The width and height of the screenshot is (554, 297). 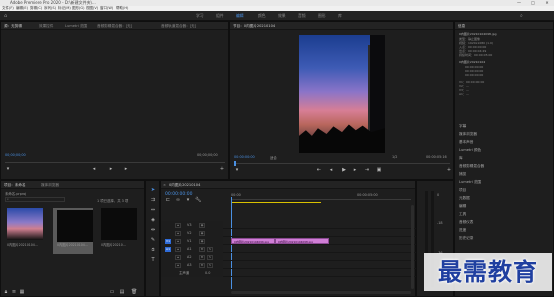 What do you see at coordinates (379, 170) in the screenshot?
I see `export-frame-icon: ▣` at bounding box center [379, 170].